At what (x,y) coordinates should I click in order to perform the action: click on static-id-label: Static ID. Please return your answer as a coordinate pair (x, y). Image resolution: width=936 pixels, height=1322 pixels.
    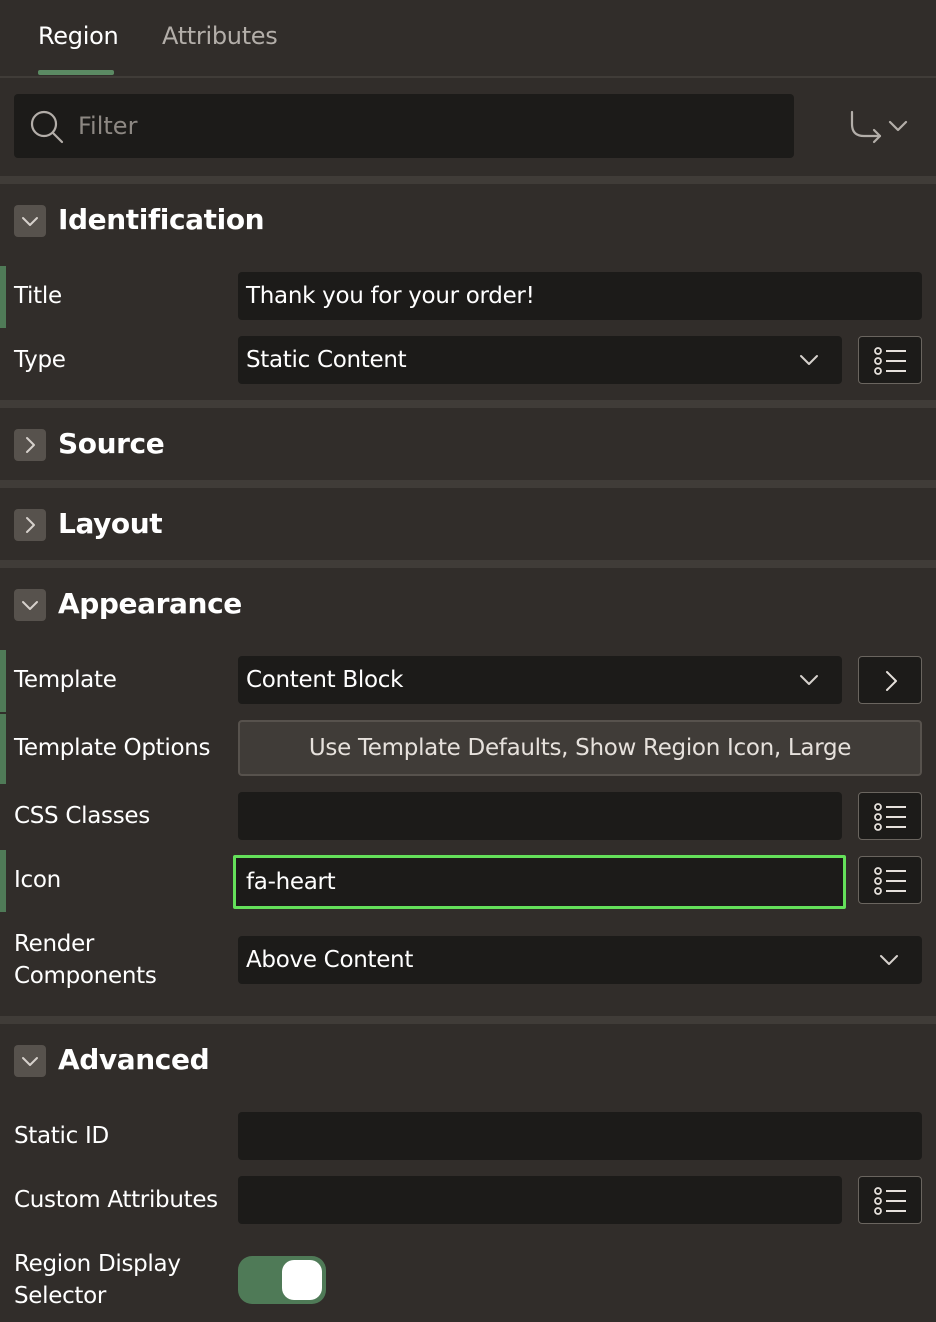
    Looking at the image, I should click on (61, 1136).